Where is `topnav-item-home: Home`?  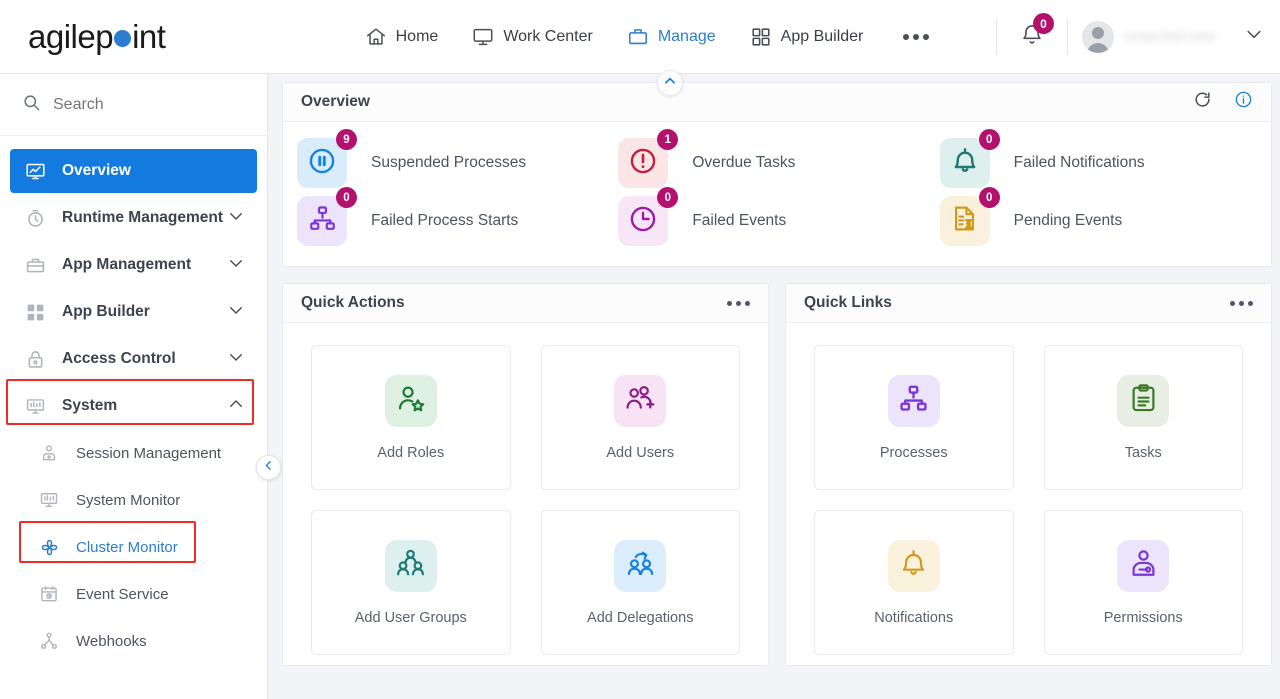 topnav-item-home: Home is located at coordinates (401, 37).